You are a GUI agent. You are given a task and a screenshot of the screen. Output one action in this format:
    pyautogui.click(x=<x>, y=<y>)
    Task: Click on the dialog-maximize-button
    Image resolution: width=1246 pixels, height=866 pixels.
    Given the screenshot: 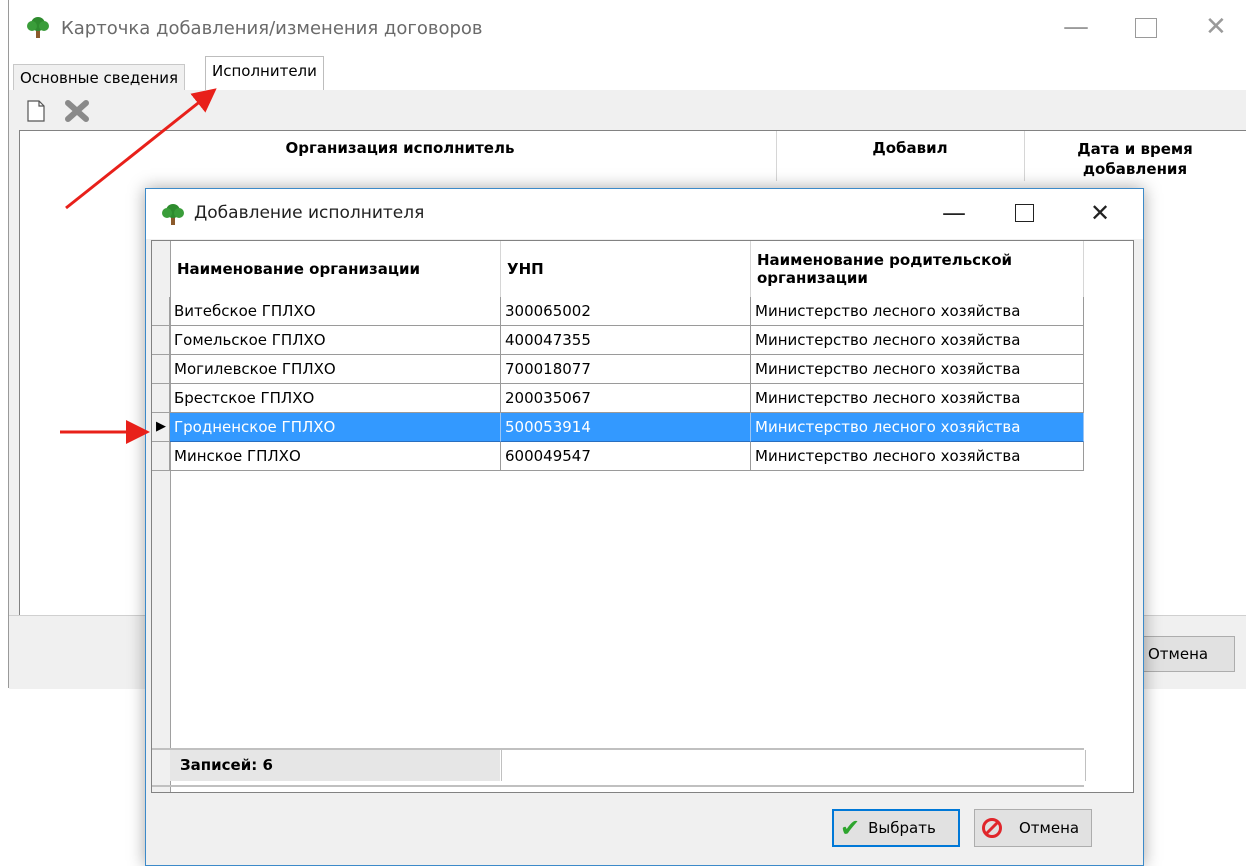 What is the action you would take?
    pyautogui.click(x=1024, y=213)
    